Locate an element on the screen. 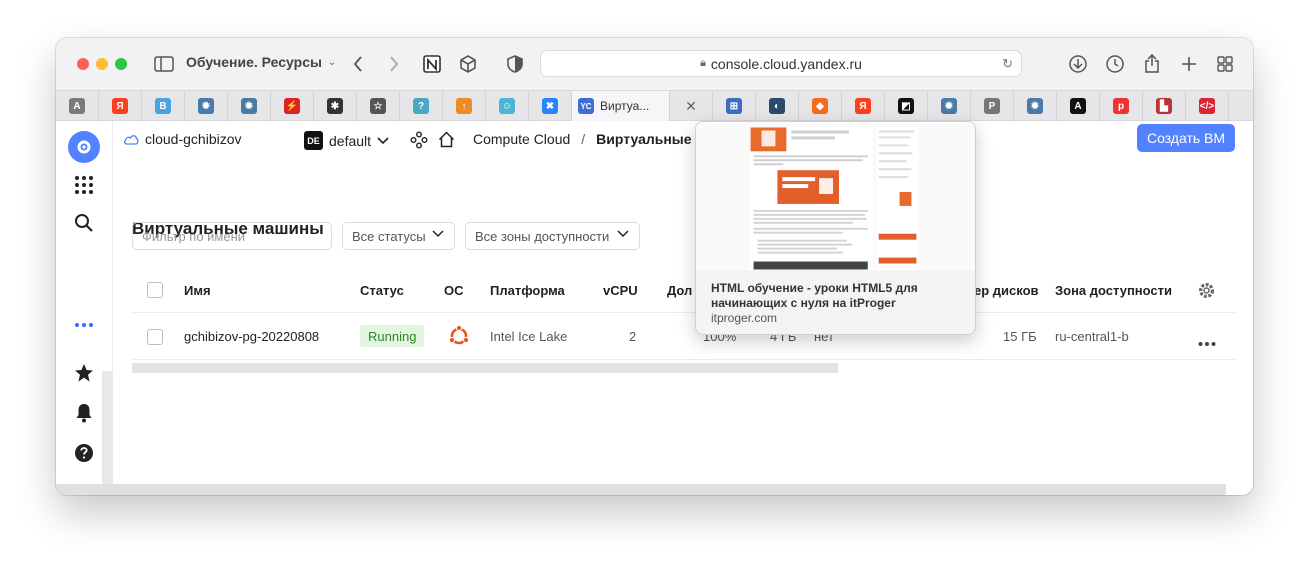 This screenshot has width=1309, height=570. tab-group-title: Обучение. Ресурсы is located at coordinates (254, 62).